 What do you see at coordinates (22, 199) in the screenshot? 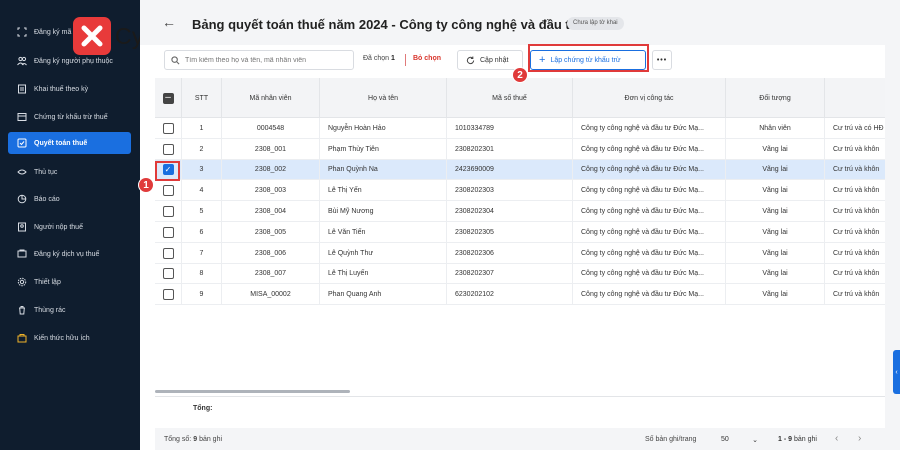
I see `chart-icon` at bounding box center [22, 199].